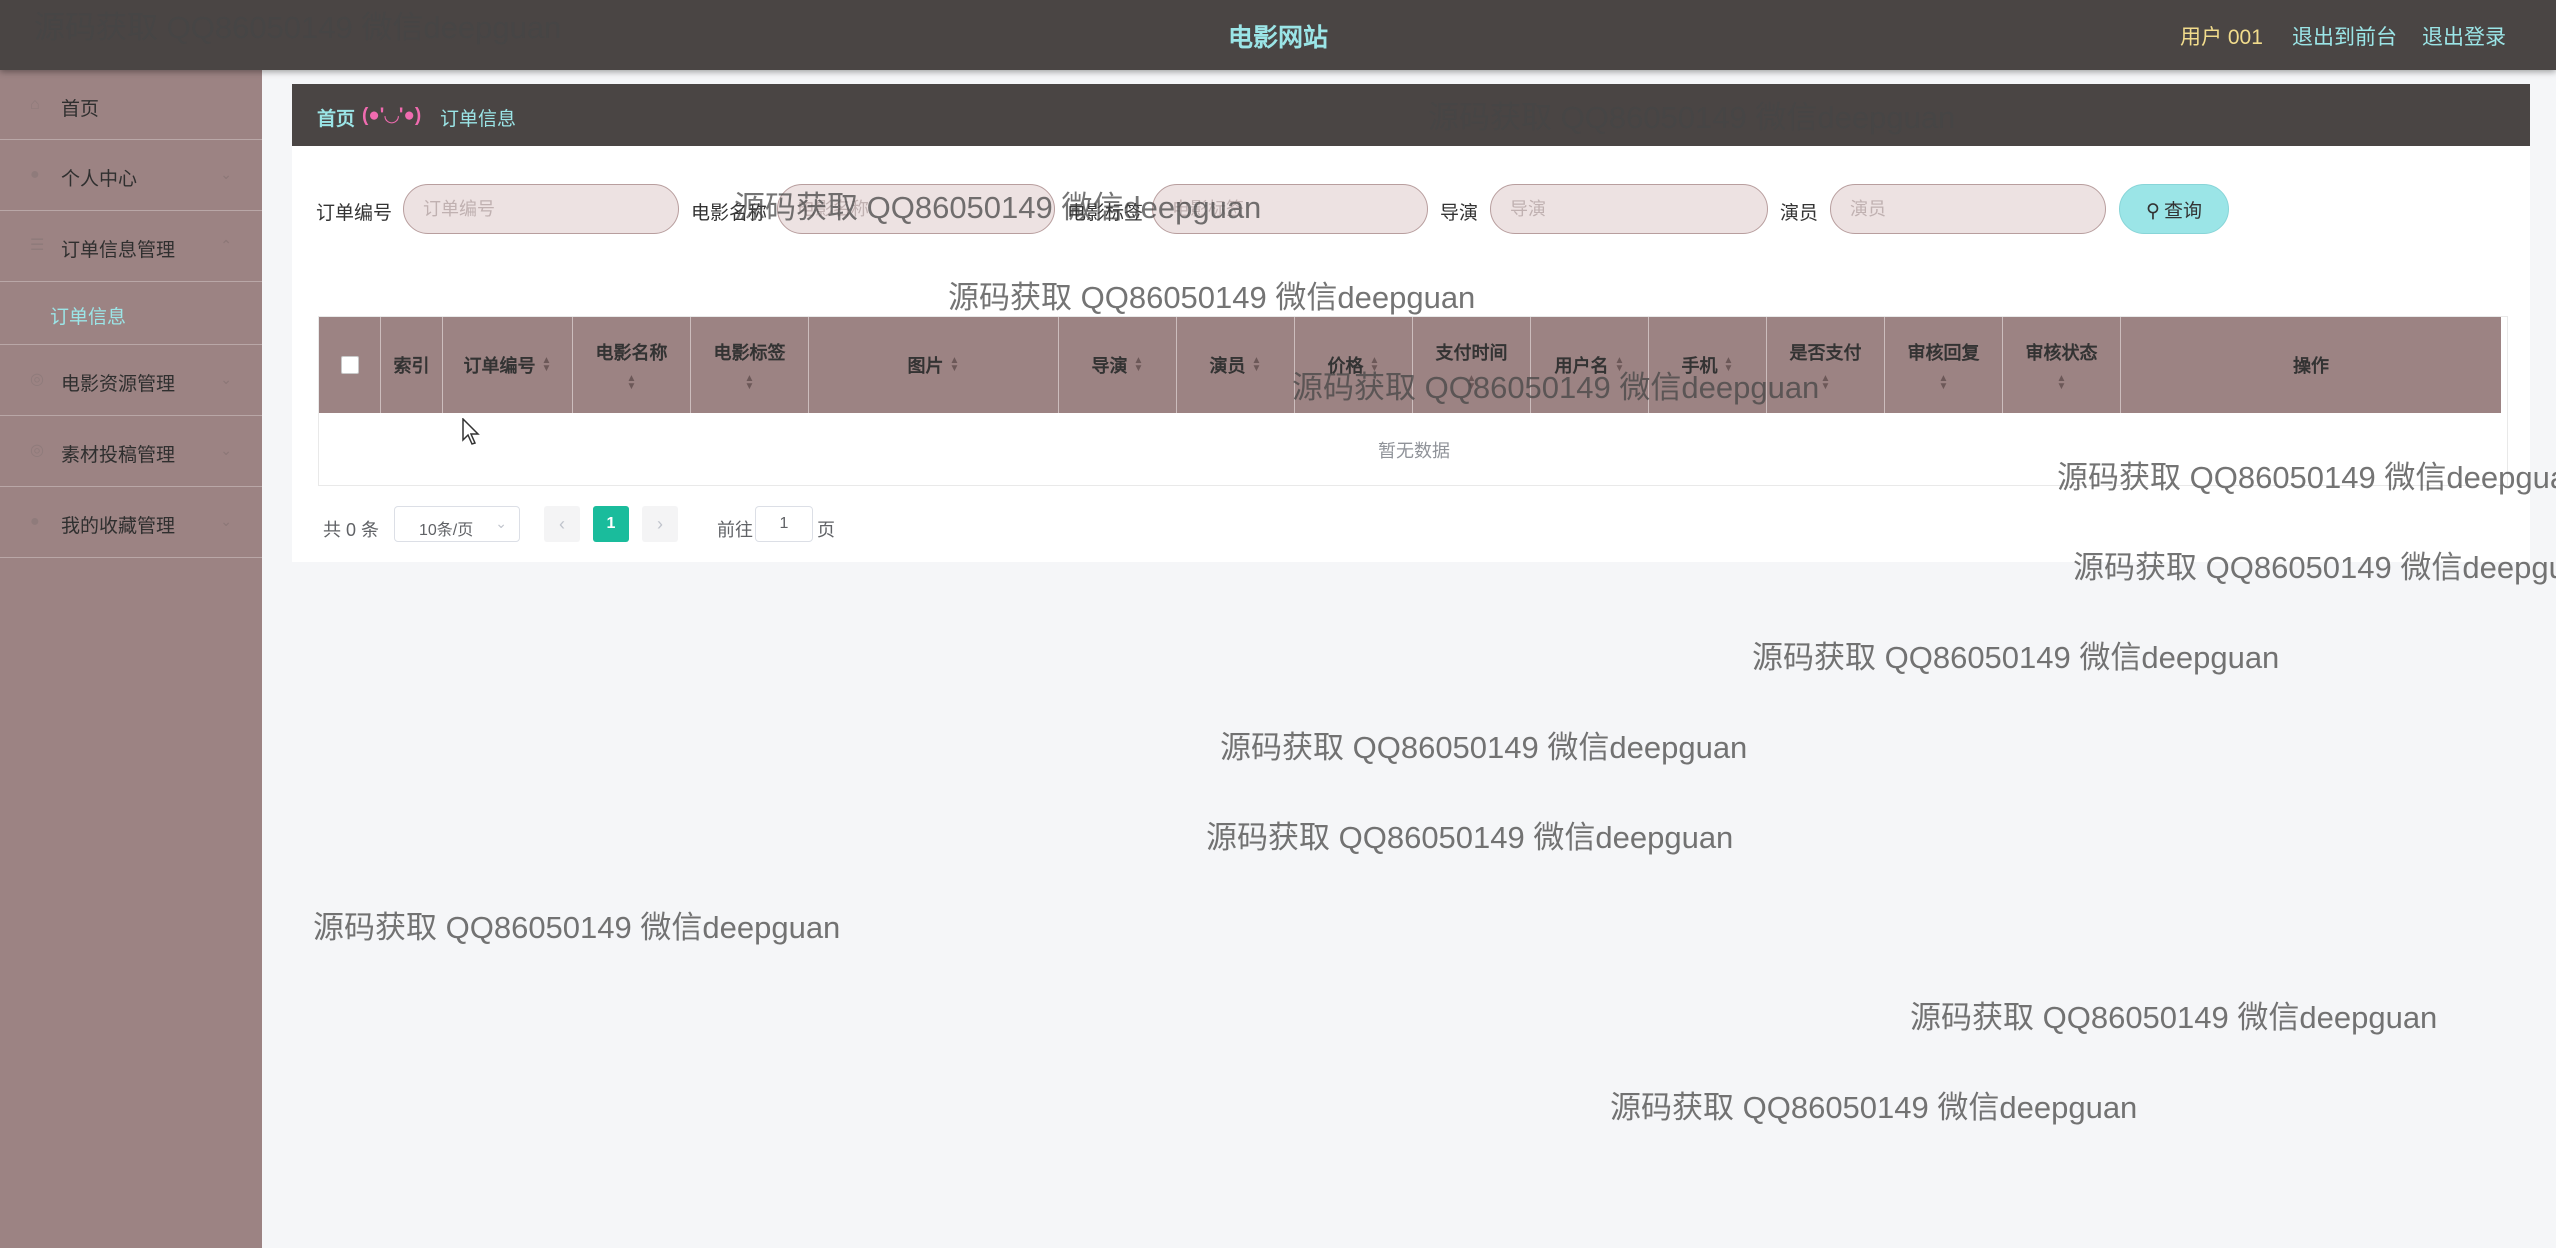  I want to click on chevron-up-icon: ⌃, so click(226, 245).